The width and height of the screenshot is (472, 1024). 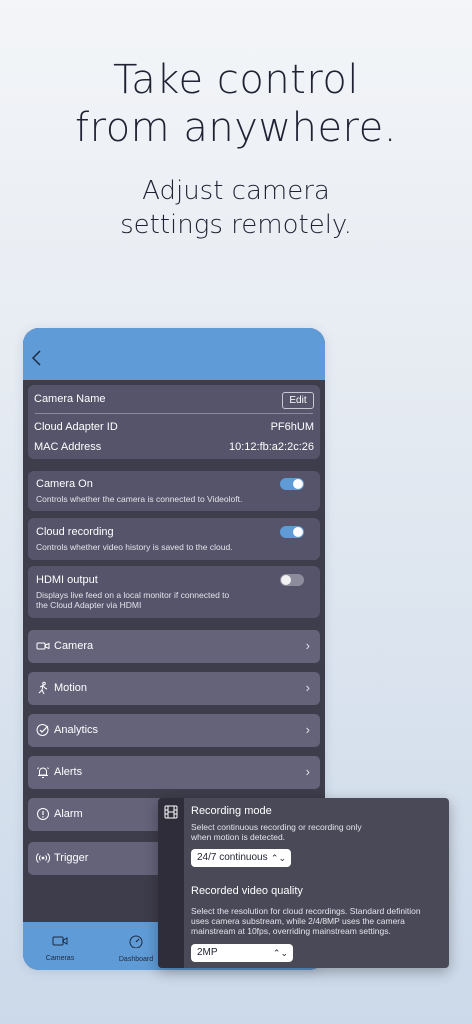 What do you see at coordinates (292, 484) in the screenshot?
I see `camera-on-toggle` at bounding box center [292, 484].